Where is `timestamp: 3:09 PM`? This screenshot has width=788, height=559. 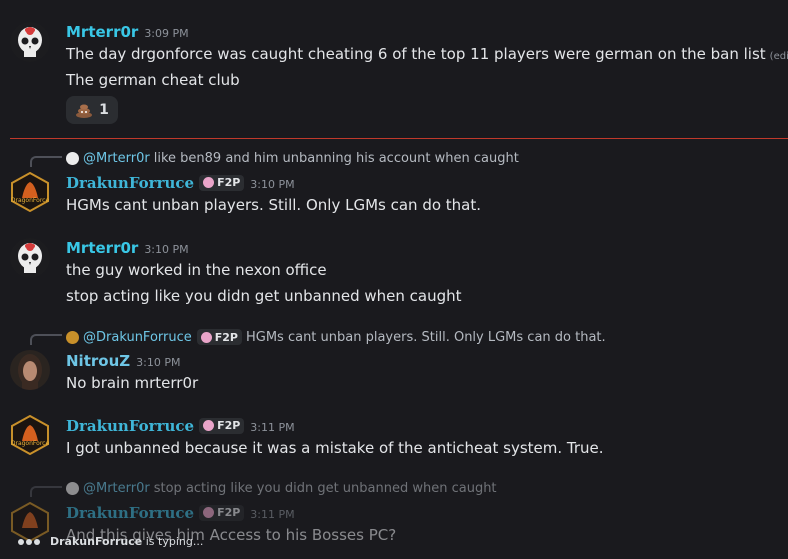
timestamp: 3:09 PM is located at coordinates (166, 33).